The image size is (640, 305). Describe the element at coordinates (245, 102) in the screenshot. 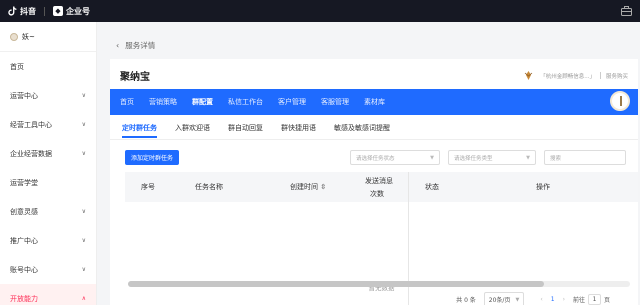

I see `tab-dm-workbench: 私信工作台` at that location.